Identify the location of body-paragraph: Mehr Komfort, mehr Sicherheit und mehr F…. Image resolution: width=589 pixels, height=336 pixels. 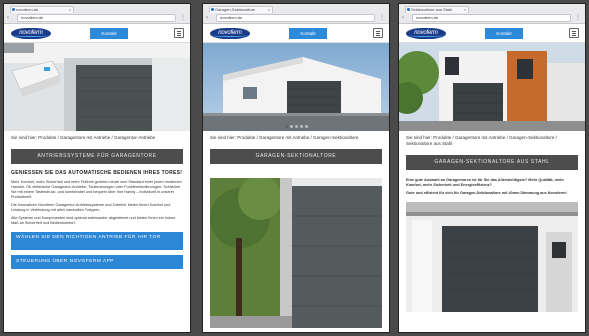
(96, 189).